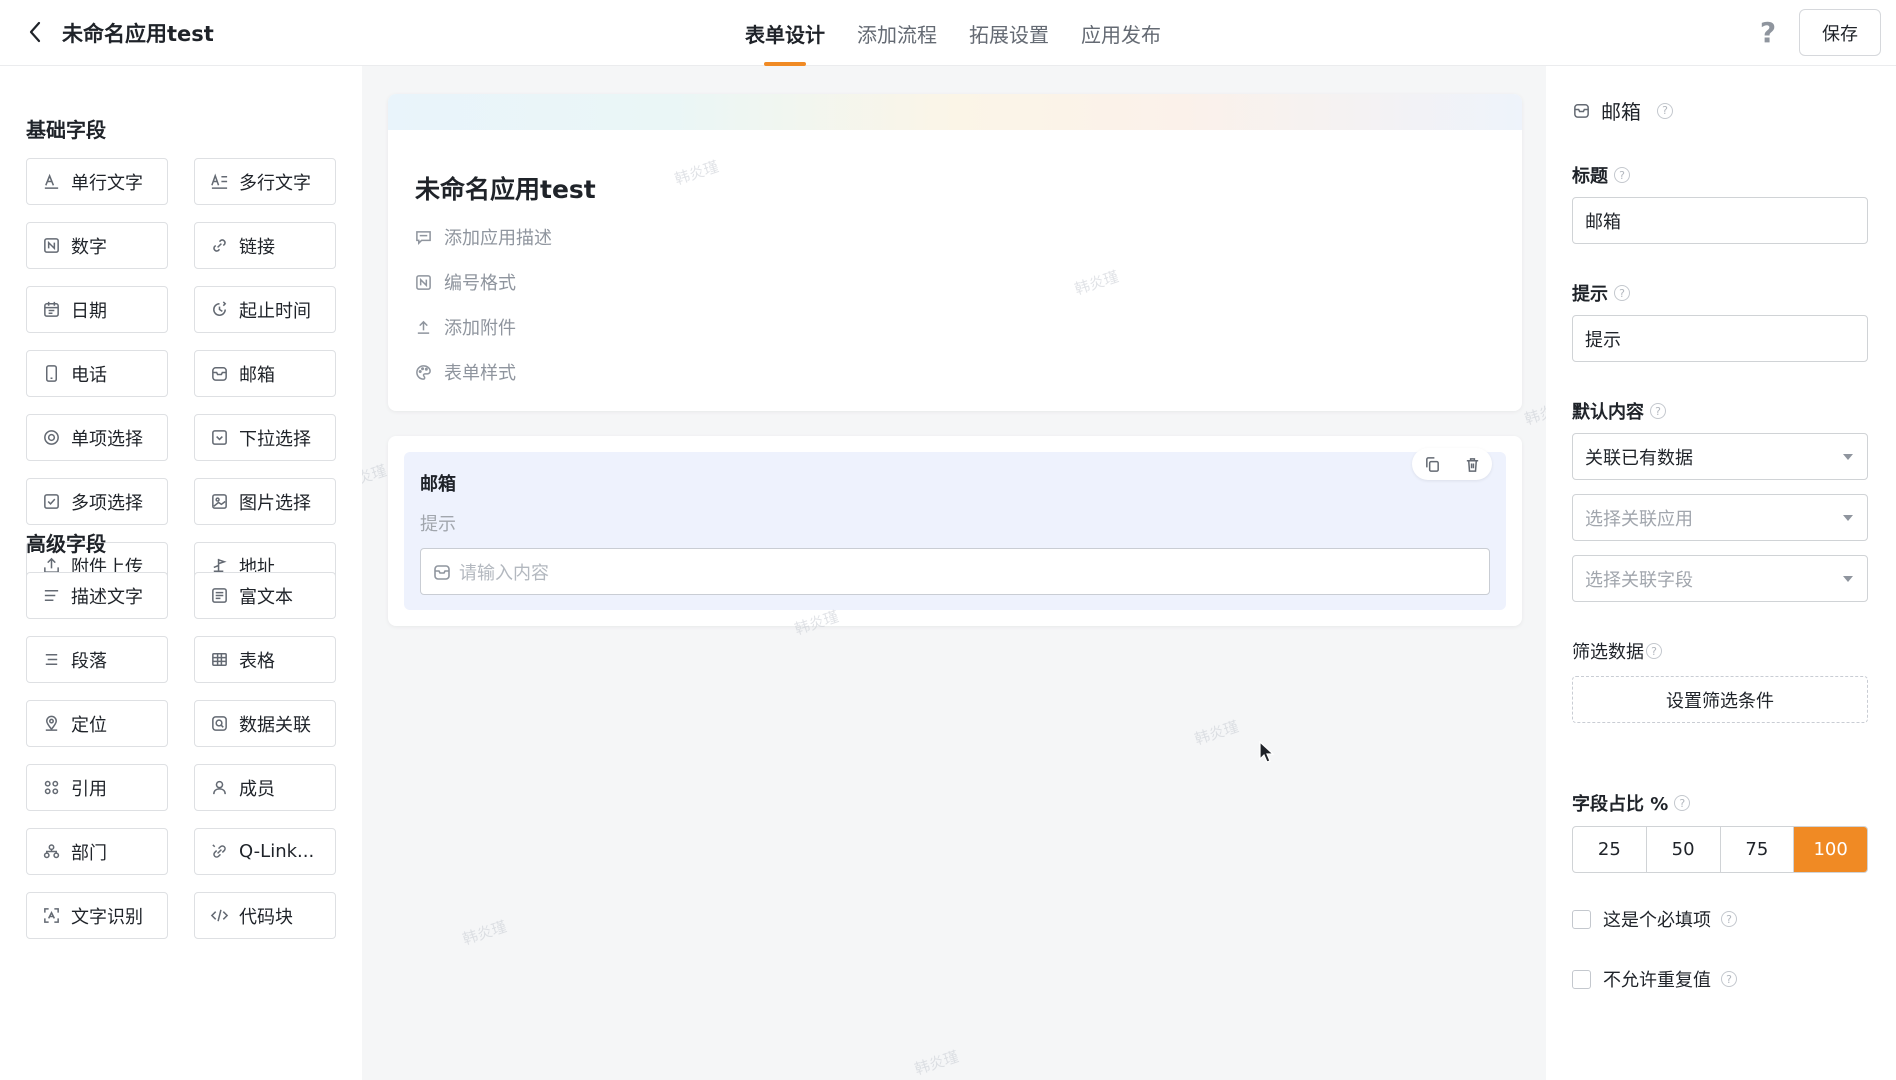 Image resolution: width=1896 pixels, height=1080 pixels. What do you see at coordinates (265, 723) in the screenshot?
I see `field-data-link: 数据关联` at bounding box center [265, 723].